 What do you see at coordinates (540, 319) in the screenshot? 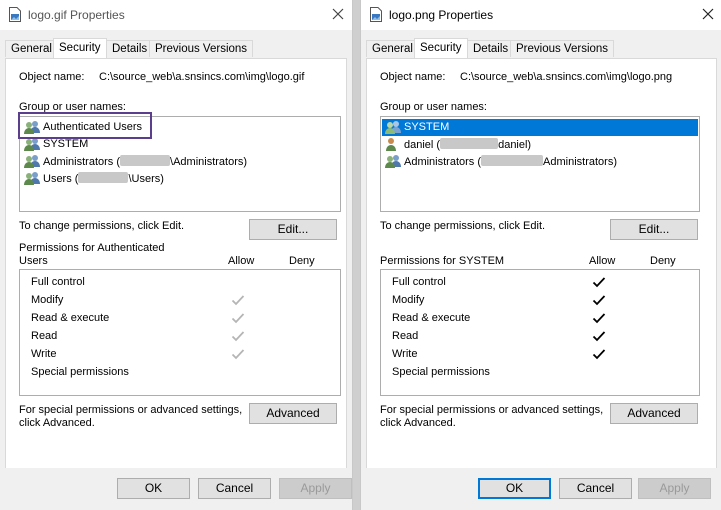
I see `permission-row: Read & execute` at bounding box center [540, 319].